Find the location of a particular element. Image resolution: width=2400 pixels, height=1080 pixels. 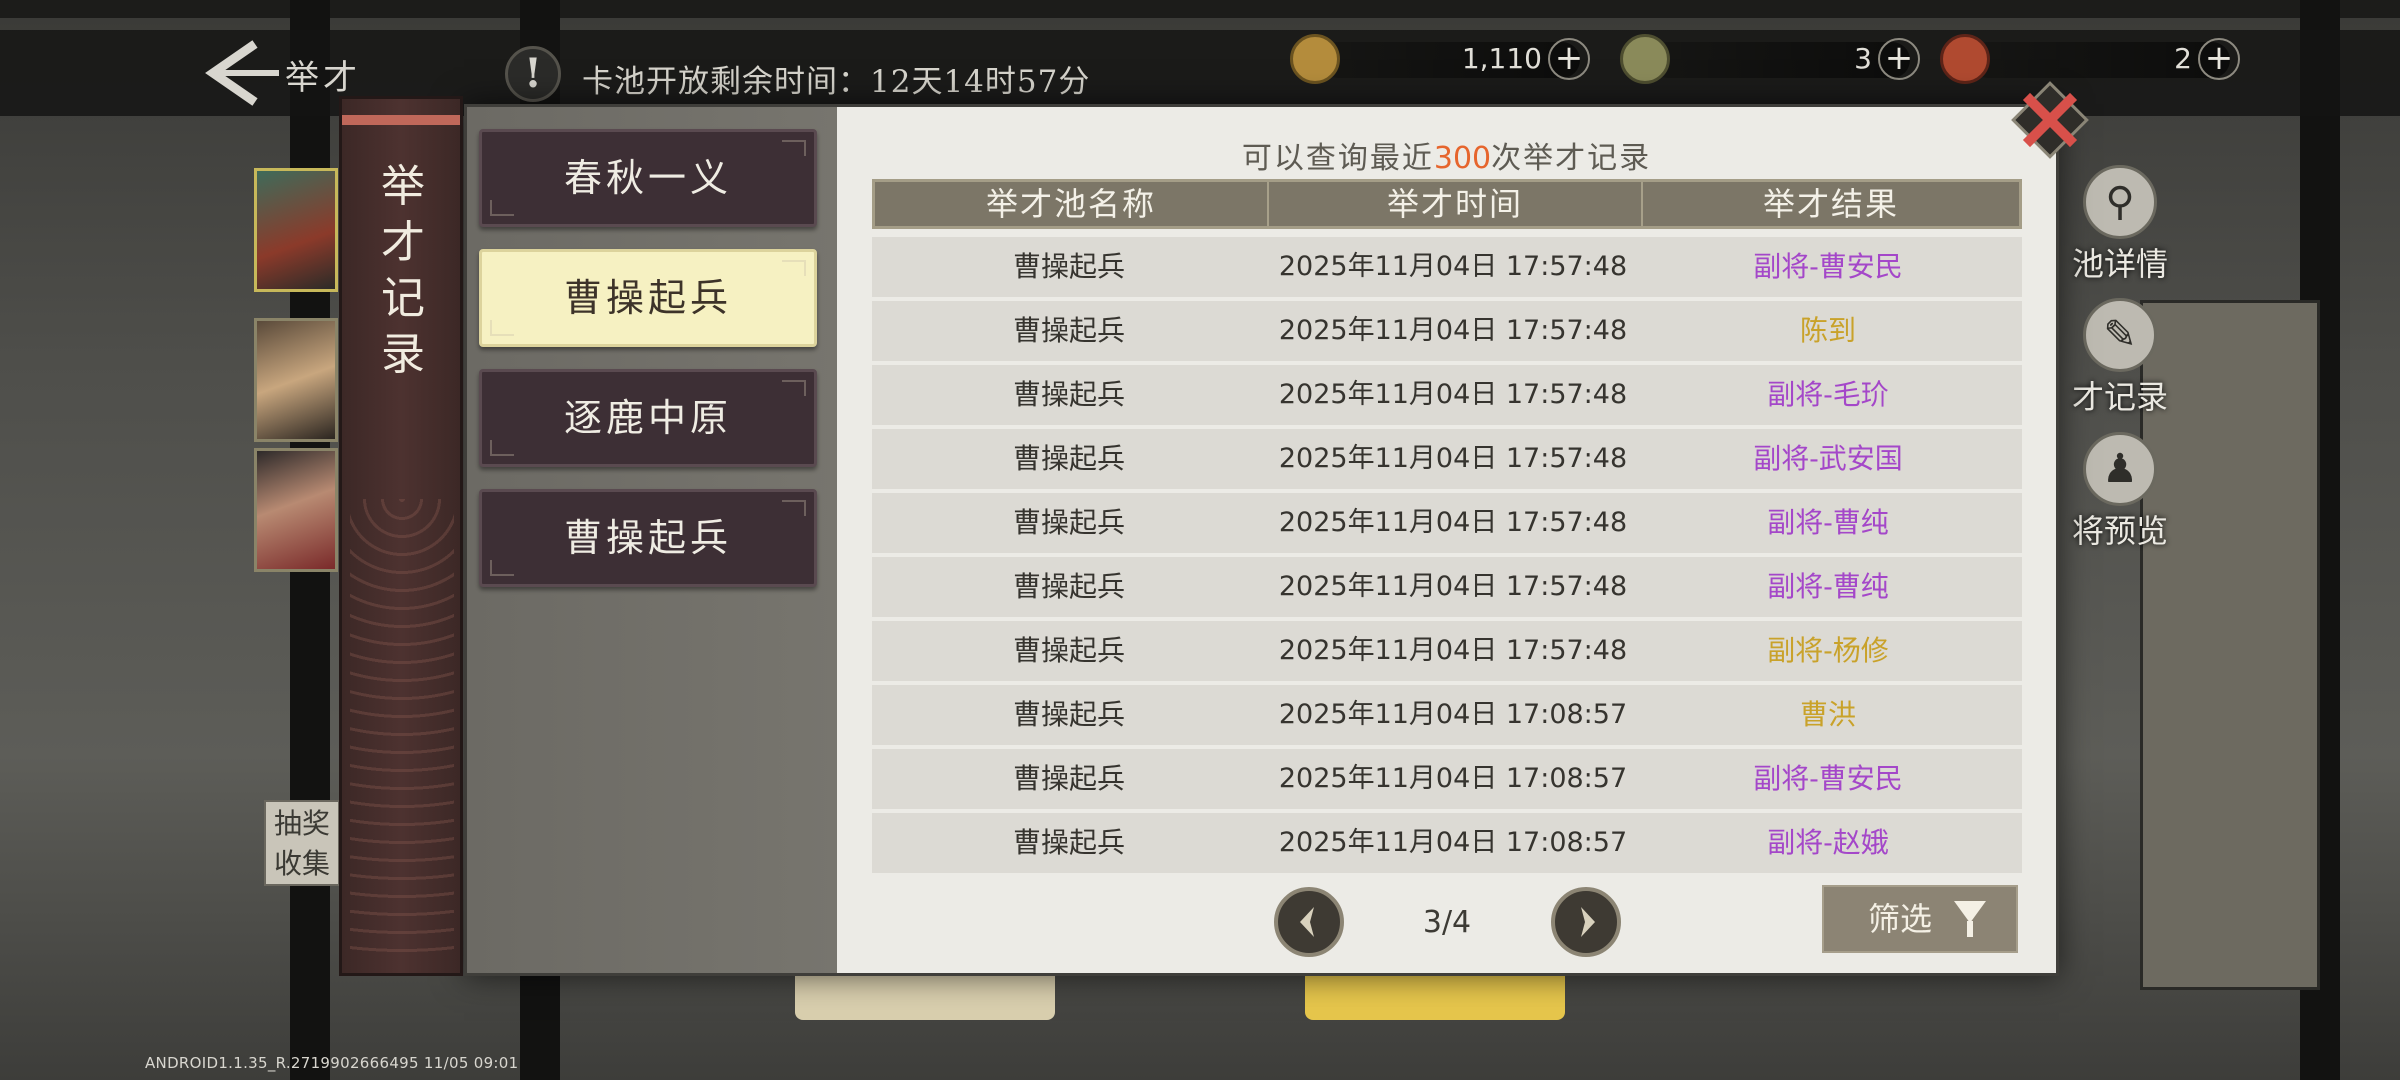

table-header: 举才池名称 举才时间 举才结果 is located at coordinates (1447, 204).